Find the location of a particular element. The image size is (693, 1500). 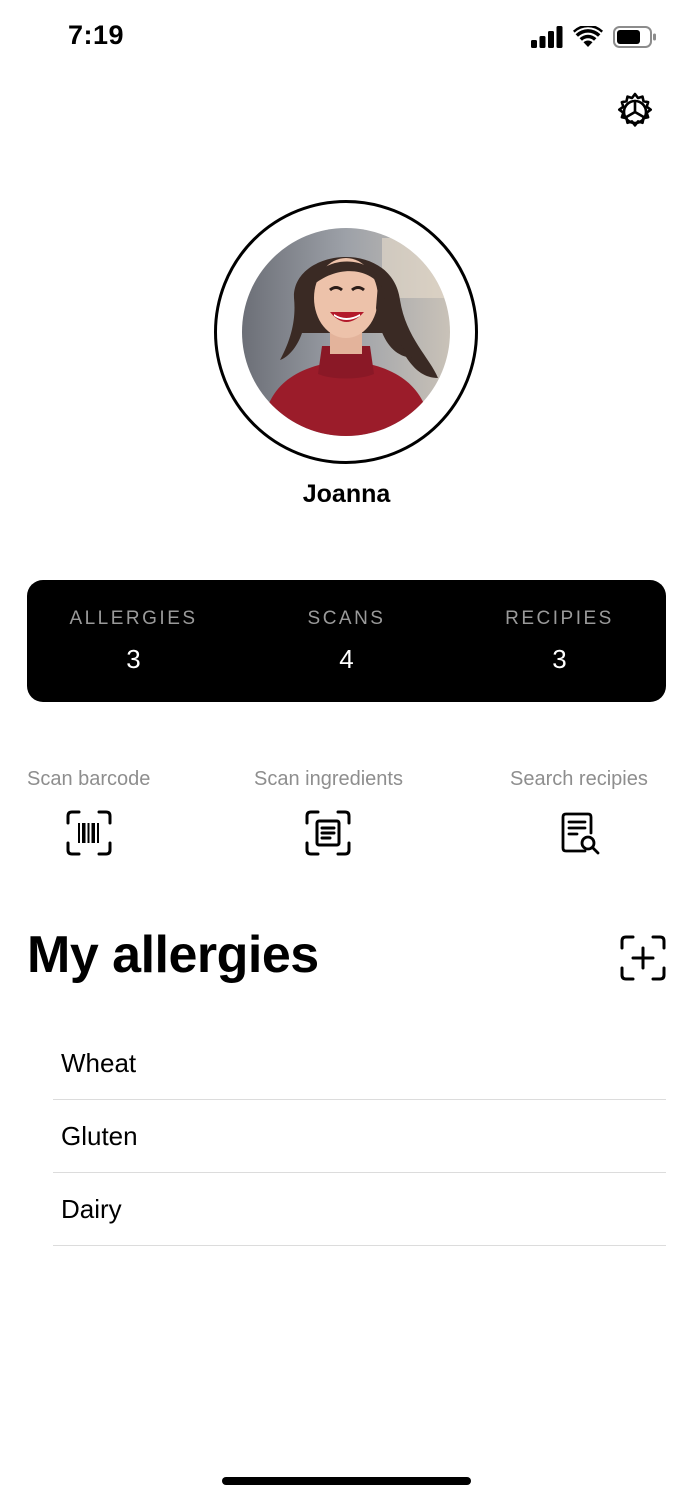

status-time: 7:19 is located at coordinates (96, 35).